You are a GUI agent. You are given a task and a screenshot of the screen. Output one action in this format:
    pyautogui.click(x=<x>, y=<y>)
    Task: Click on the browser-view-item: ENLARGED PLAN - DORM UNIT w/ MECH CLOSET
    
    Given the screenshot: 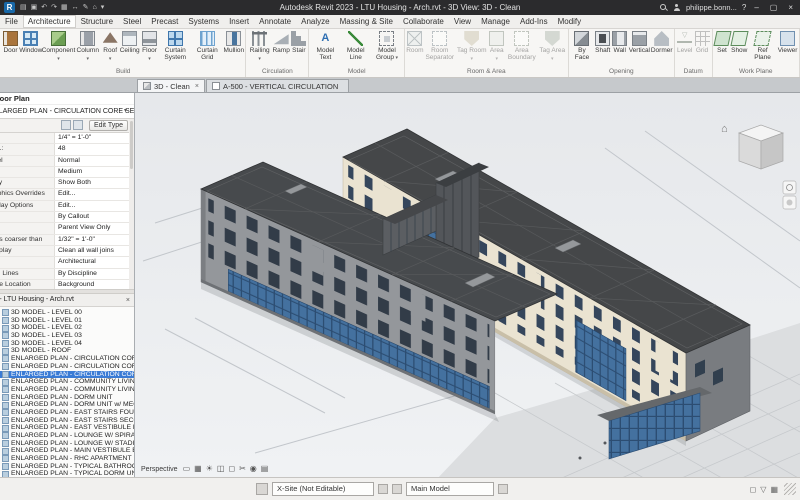 What is the action you would take?
    pyautogui.click(x=67, y=405)
    